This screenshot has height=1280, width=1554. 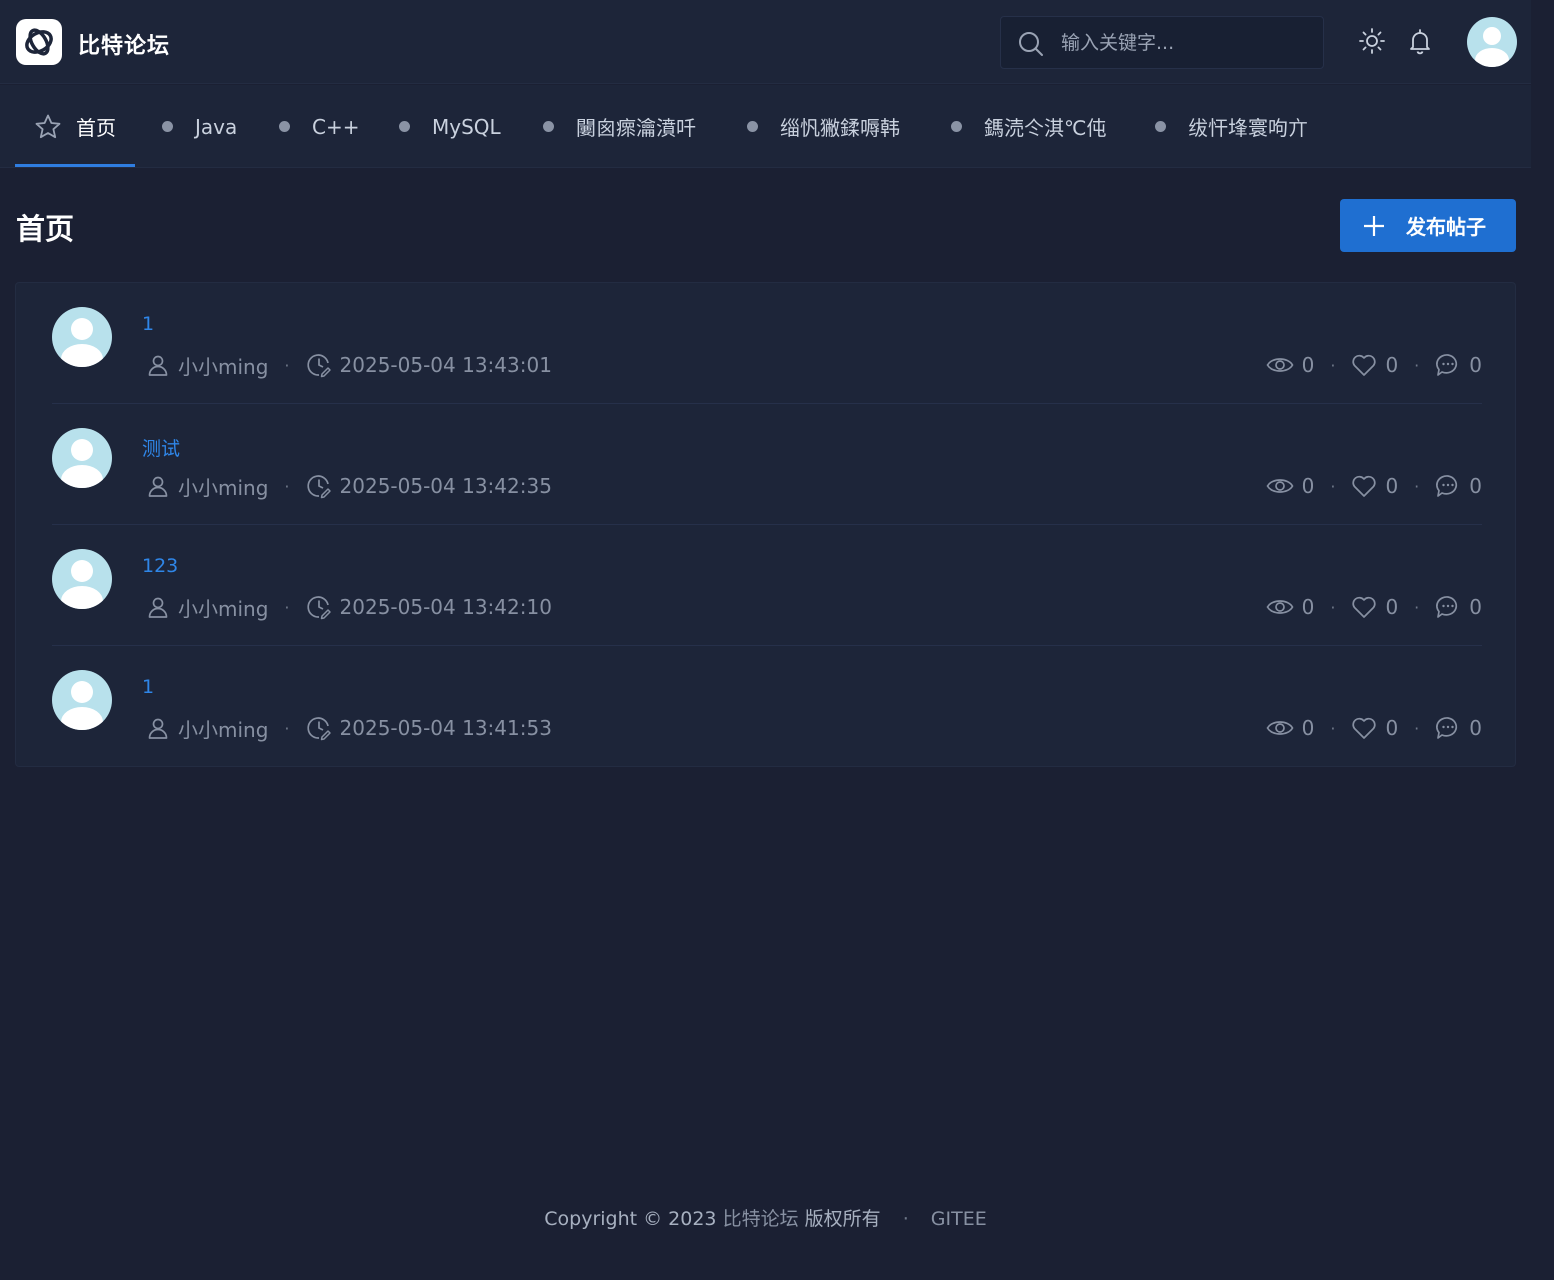 What do you see at coordinates (765, 42) in the screenshot?
I see `top-header: 比特论坛` at bounding box center [765, 42].